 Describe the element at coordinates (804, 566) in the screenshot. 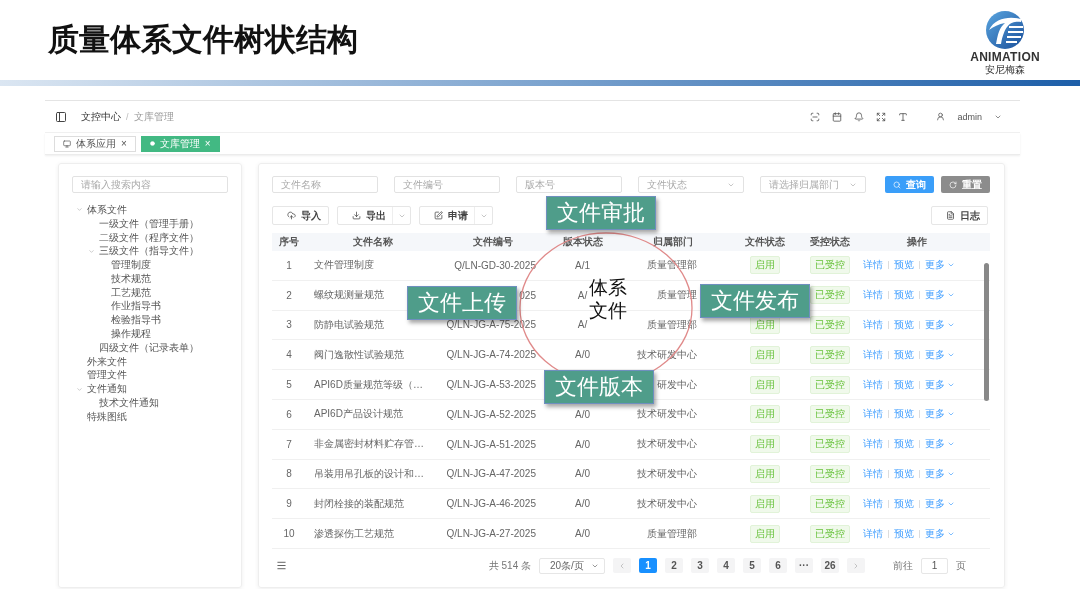

I see `page-button: ···` at that location.